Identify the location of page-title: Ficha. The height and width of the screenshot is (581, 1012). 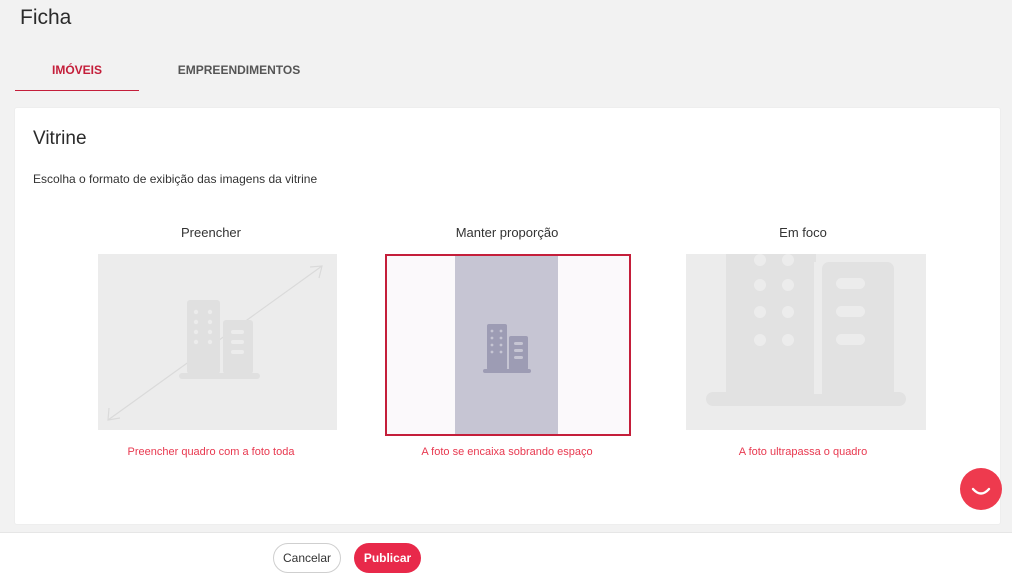
(46, 17).